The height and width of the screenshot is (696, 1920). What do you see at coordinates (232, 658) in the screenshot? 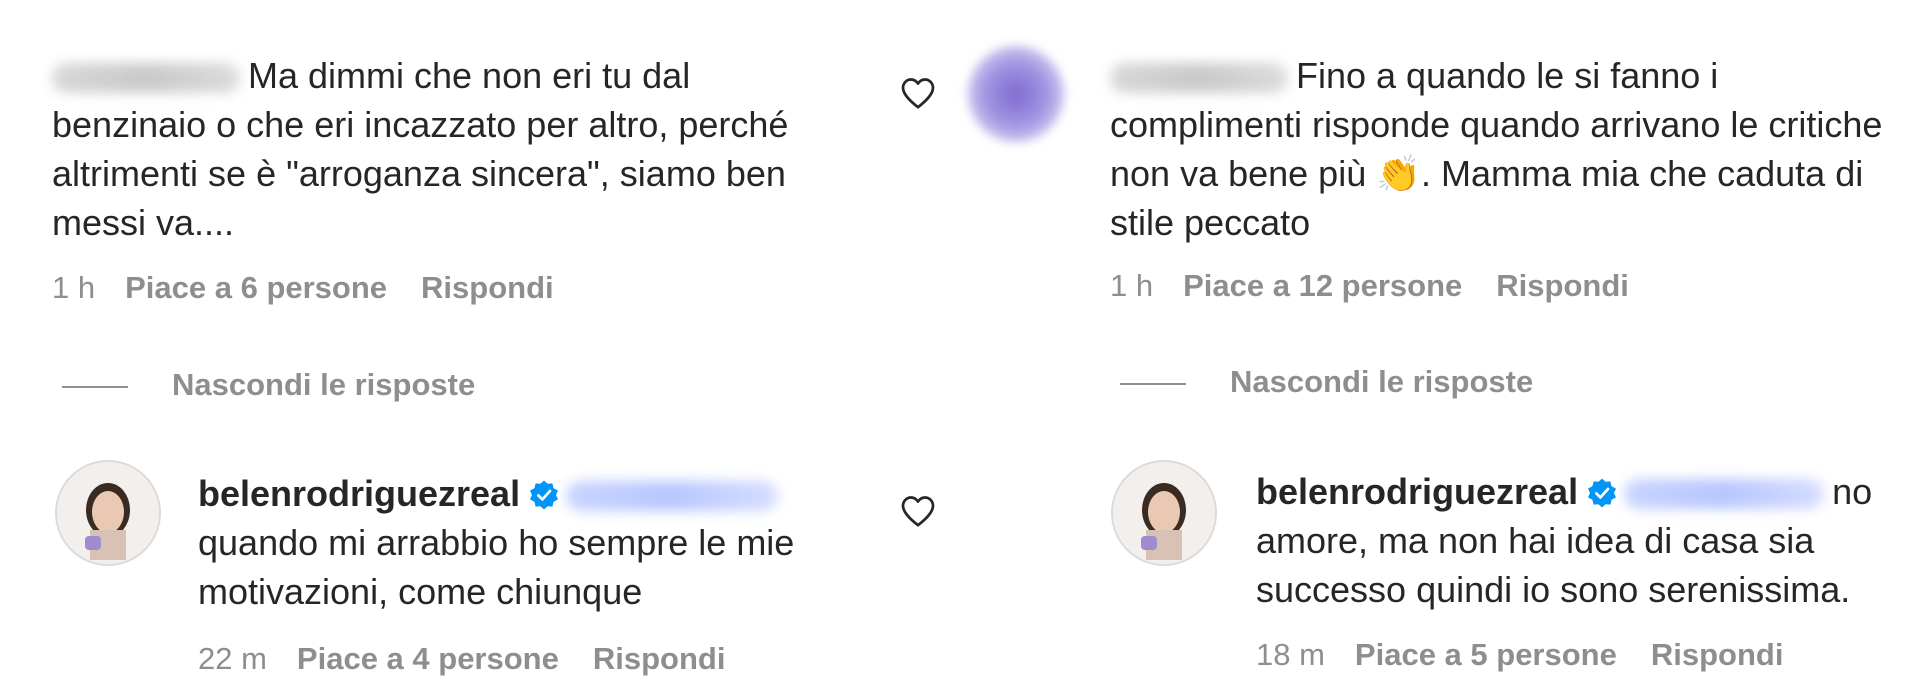
I see `comment-time: 22 m` at bounding box center [232, 658].